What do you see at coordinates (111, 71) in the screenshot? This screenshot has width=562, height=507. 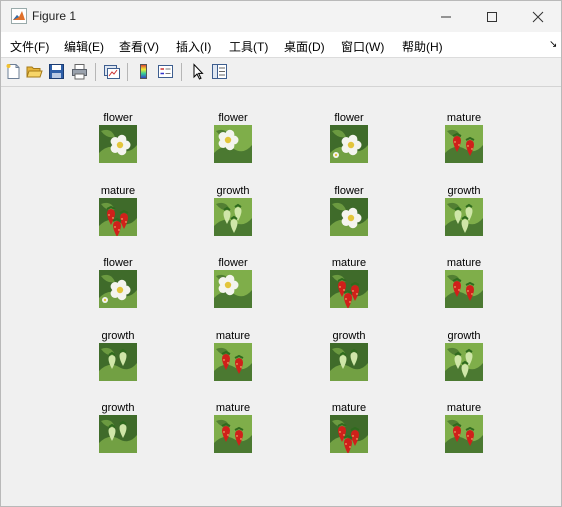 I see `link-plot-icon` at bounding box center [111, 71].